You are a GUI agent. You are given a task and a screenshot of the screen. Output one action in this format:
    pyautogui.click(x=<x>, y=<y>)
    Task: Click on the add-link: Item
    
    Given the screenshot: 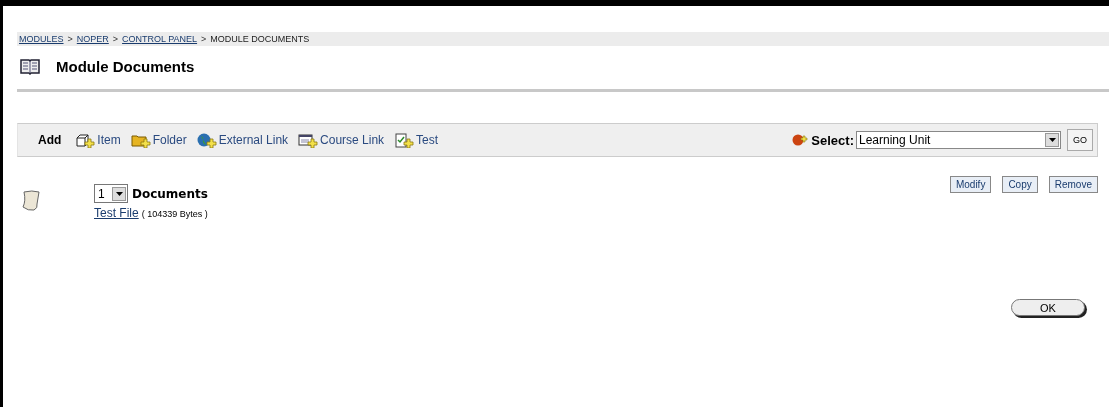 What is the action you would take?
    pyautogui.click(x=109, y=140)
    